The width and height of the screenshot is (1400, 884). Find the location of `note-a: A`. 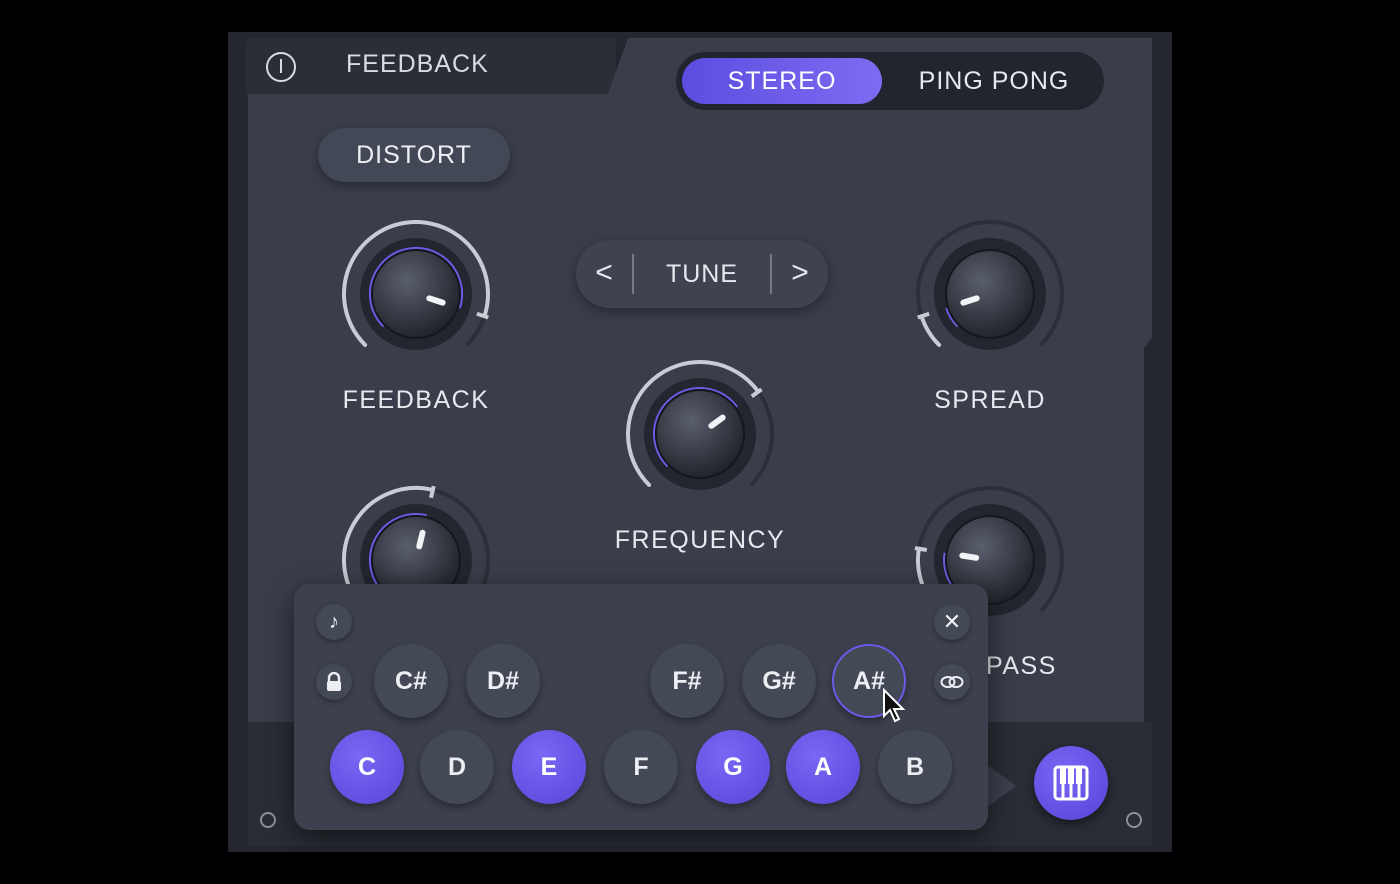

note-a: A is located at coordinates (823, 767).